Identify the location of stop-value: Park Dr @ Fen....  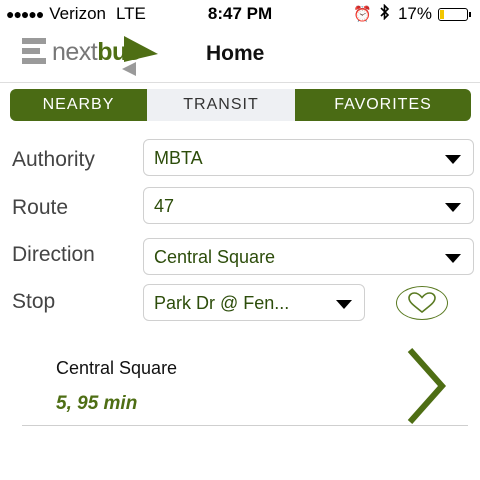
(222, 303).